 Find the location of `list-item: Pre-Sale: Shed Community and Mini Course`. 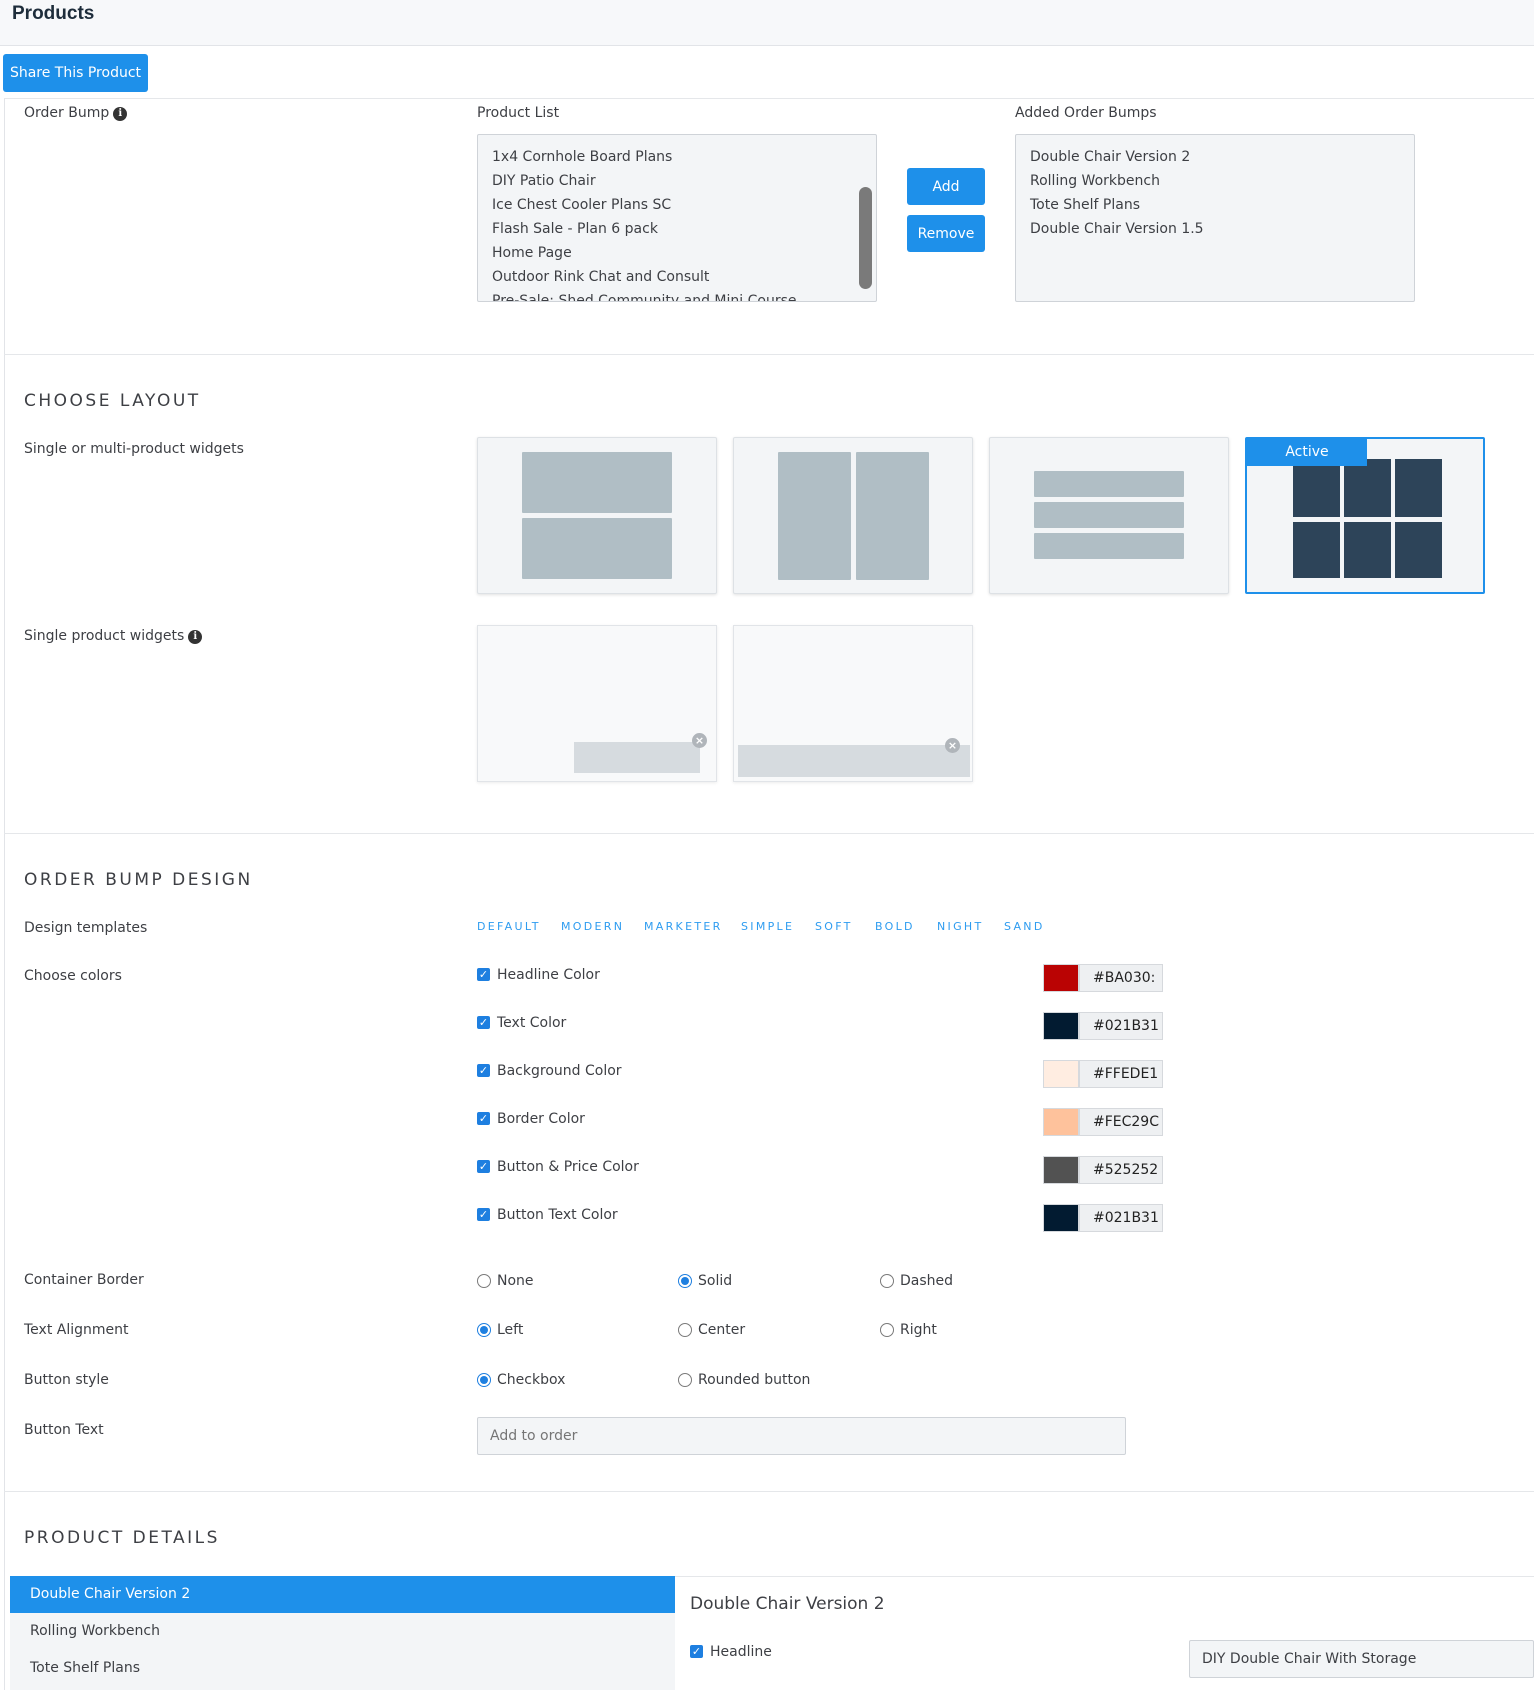

list-item: Pre-Sale: Shed Community and Mini Course is located at coordinates (677, 295).